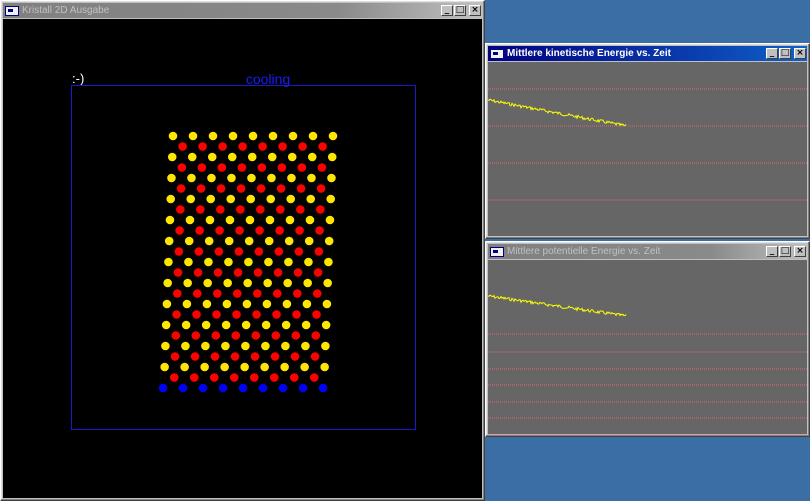  What do you see at coordinates (648, 149) in the screenshot?
I see `kinetic-plot-area` at bounding box center [648, 149].